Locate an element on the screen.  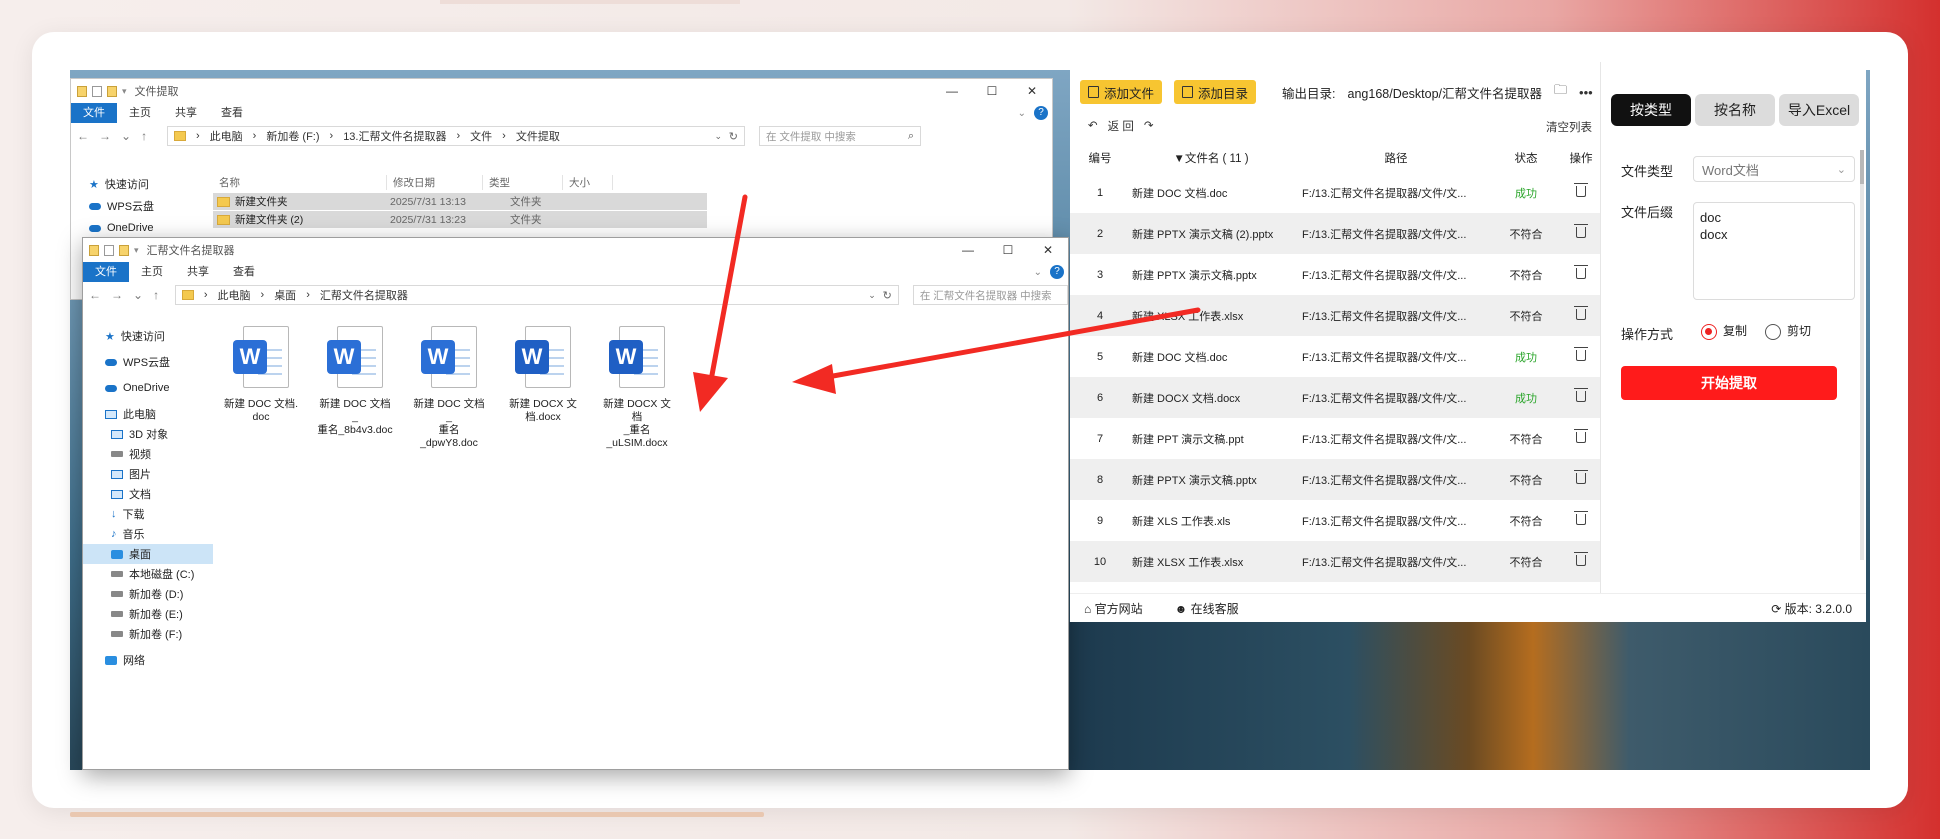
address-dropdown-icon: ⌄ is located at coordinates (718, 136).